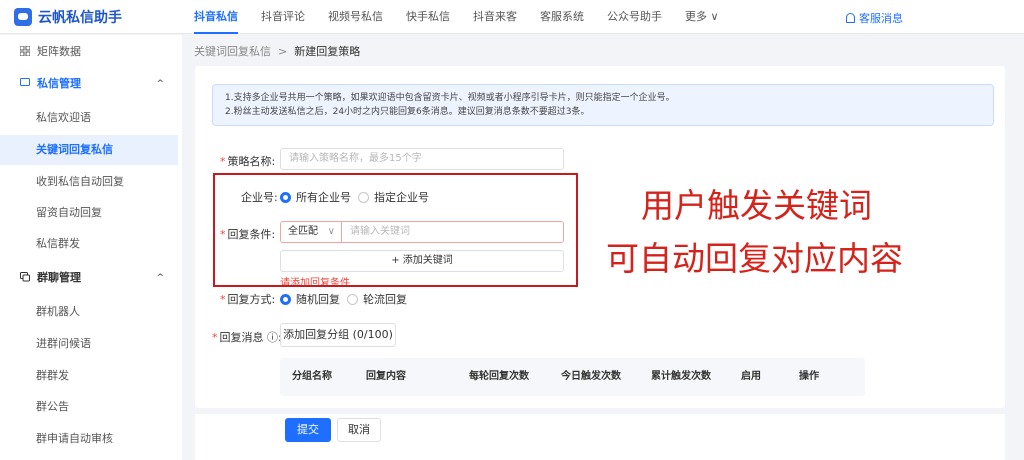 This screenshot has width=1024, height=460. Describe the element at coordinates (59, 83) in the screenshot. I see `sidebar-dm-label: 私信管理` at that location.